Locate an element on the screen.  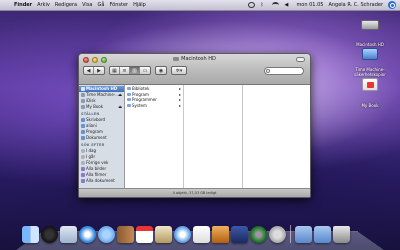
sidebar-header-search: SÖK EFTER is located at coordinates (93, 145).